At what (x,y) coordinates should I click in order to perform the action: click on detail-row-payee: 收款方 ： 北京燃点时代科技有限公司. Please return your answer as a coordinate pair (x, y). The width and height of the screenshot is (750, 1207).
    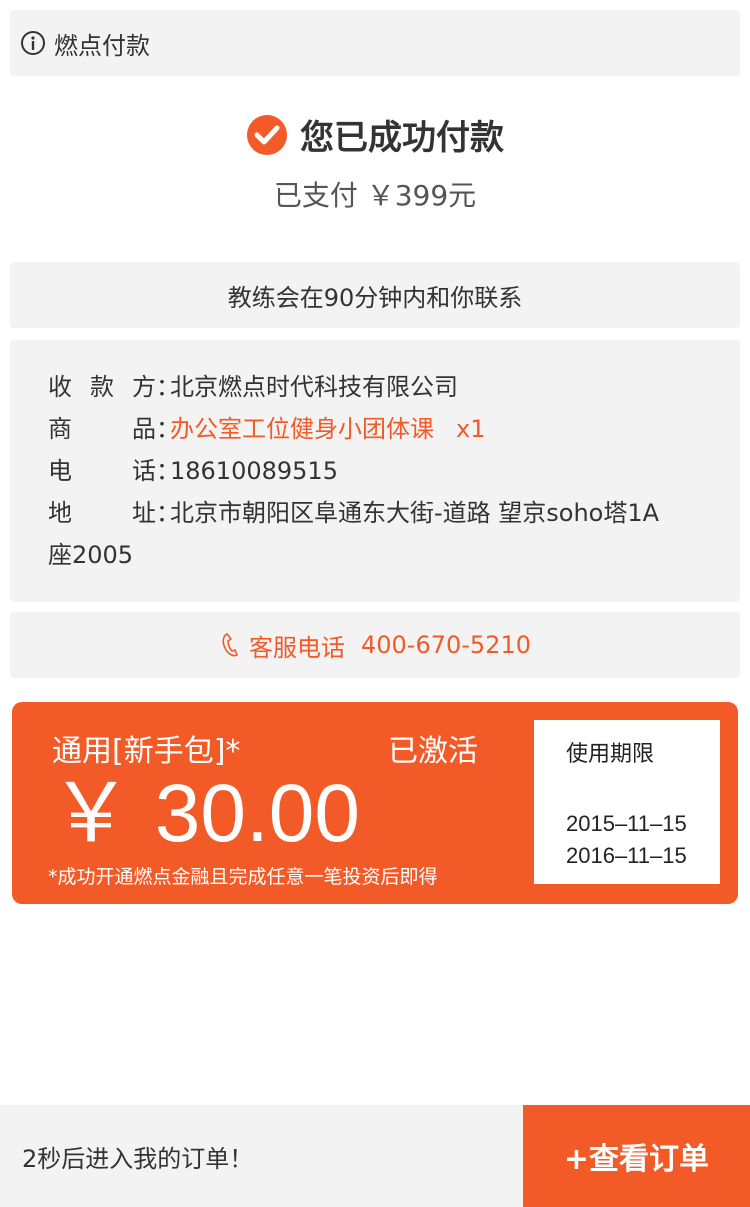
    Looking at the image, I should click on (375, 387).